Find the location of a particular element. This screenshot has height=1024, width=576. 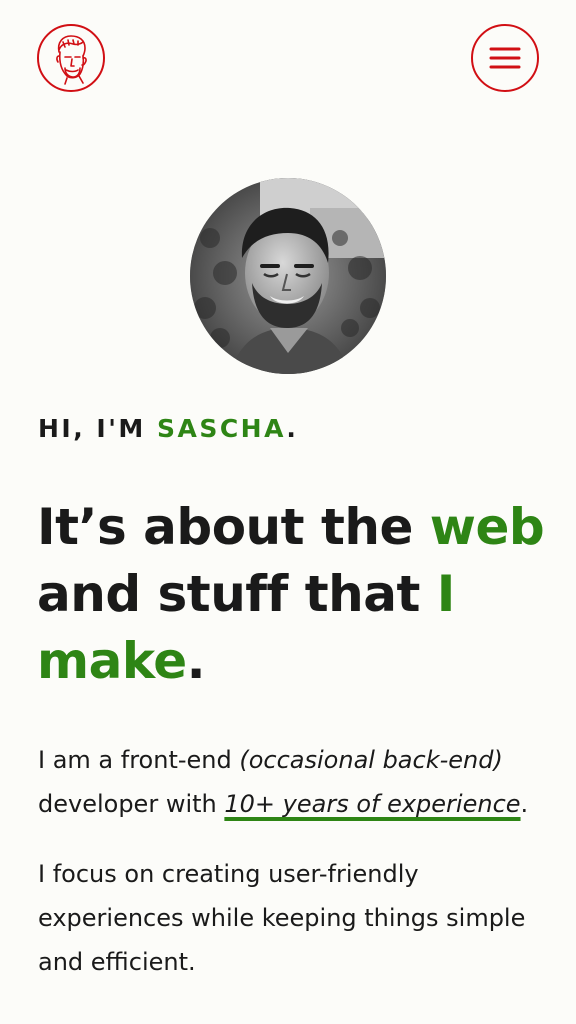

intro-p1-end: . is located at coordinates (524, 804).